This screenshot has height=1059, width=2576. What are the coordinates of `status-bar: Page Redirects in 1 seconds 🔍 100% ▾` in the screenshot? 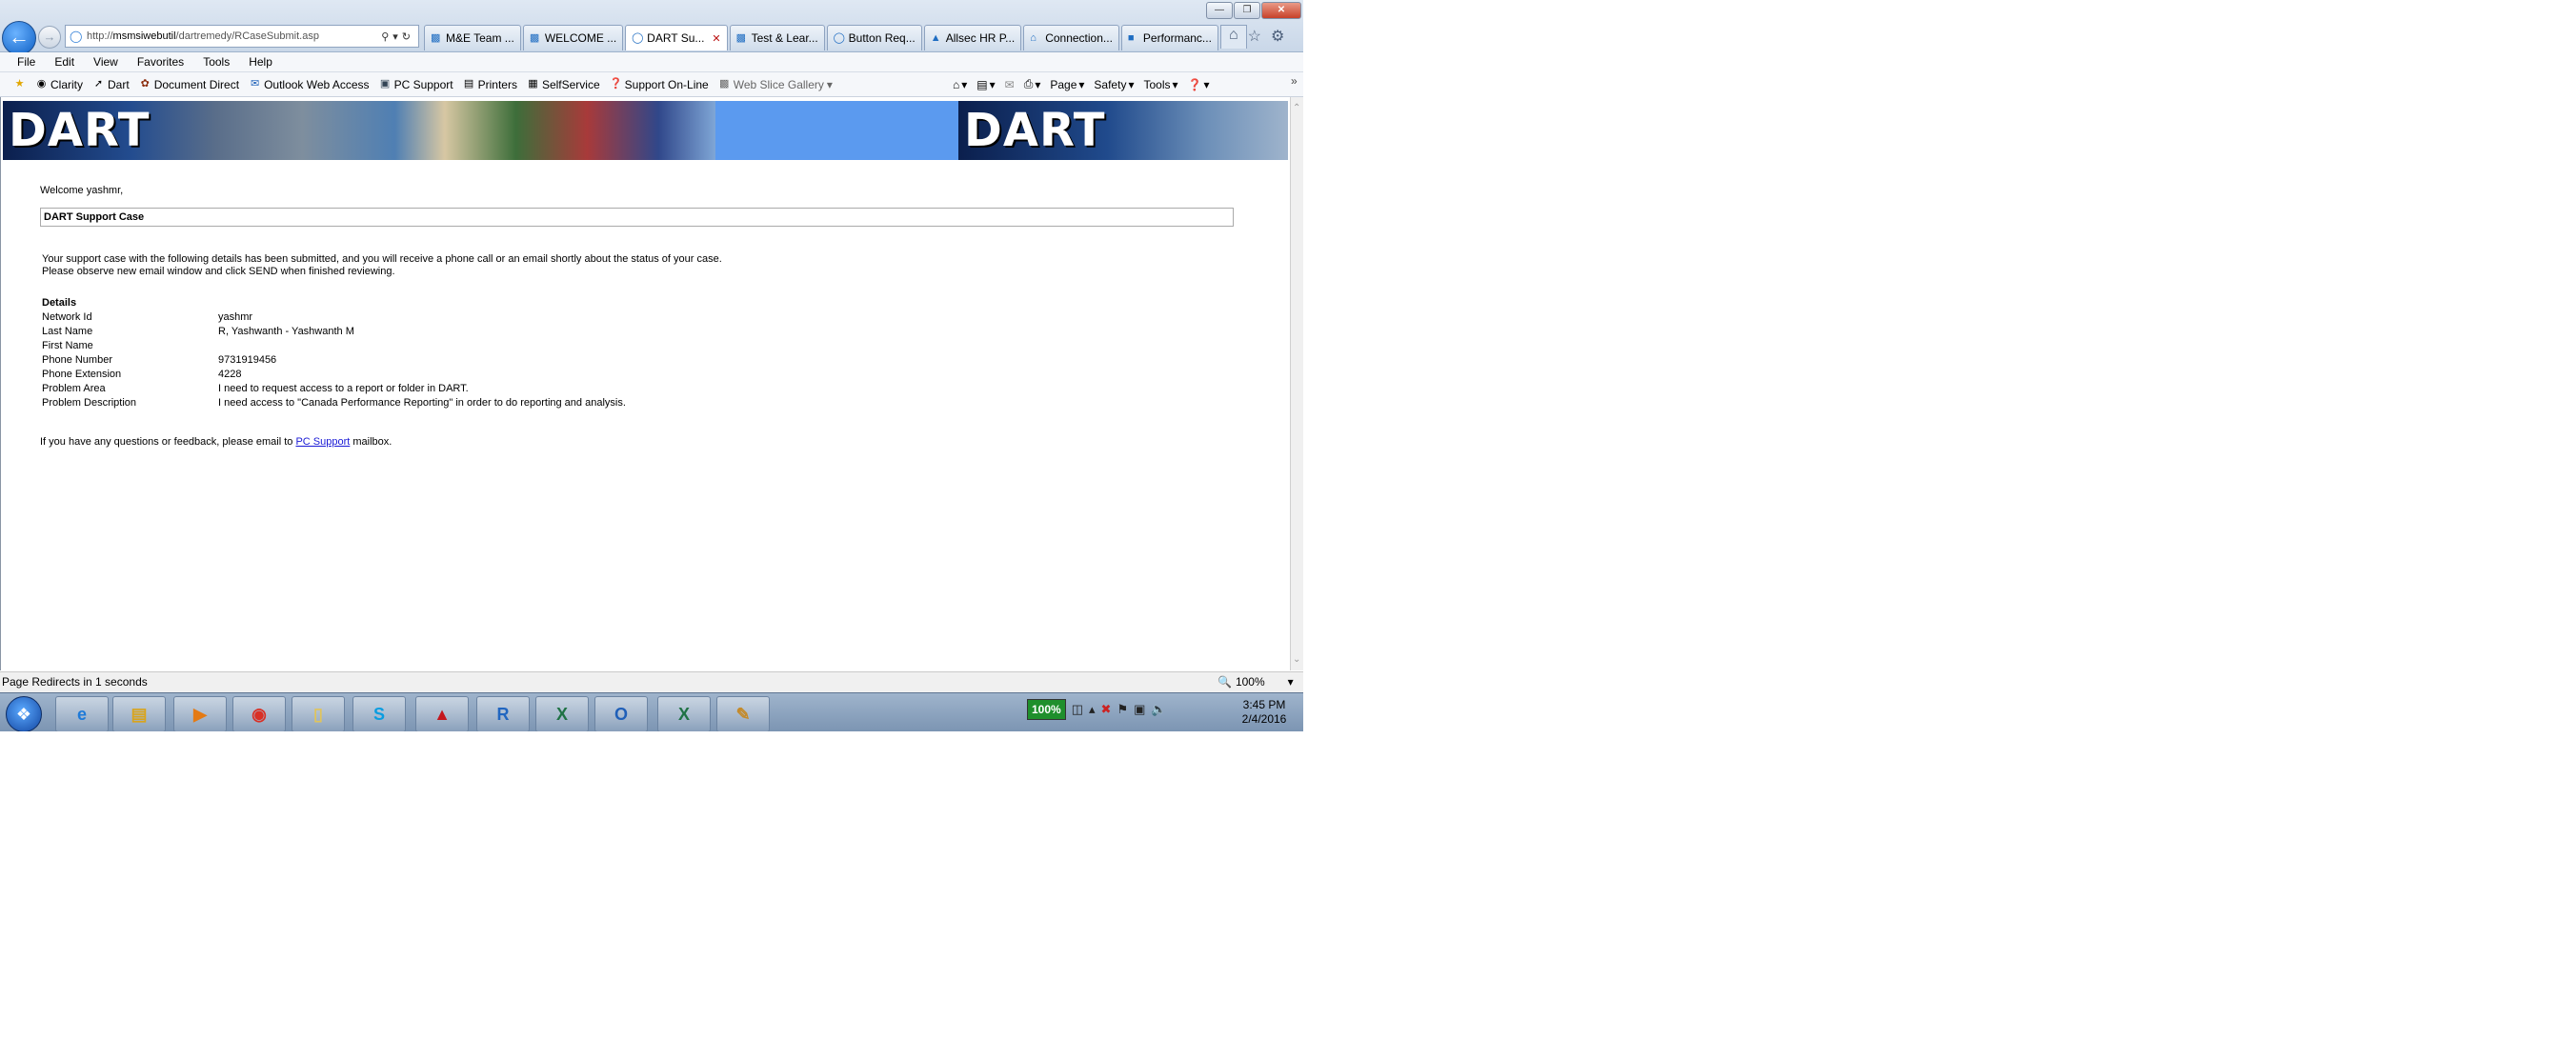 It's located at (651, 681).